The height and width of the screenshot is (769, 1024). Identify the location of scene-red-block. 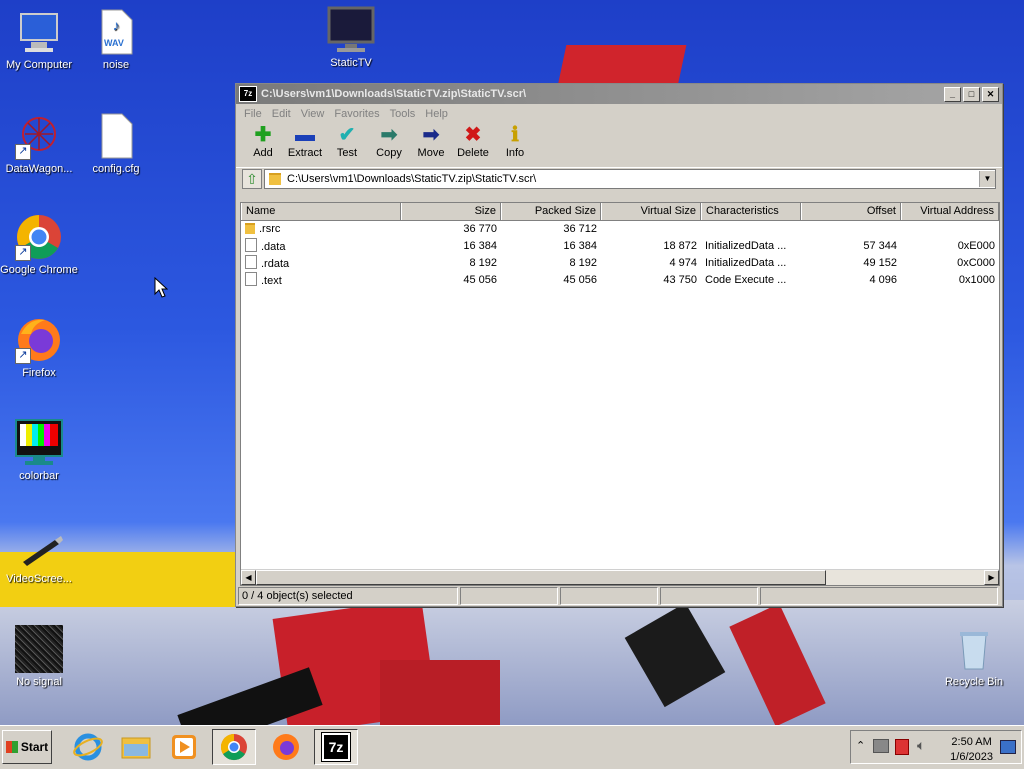
(440, 692).